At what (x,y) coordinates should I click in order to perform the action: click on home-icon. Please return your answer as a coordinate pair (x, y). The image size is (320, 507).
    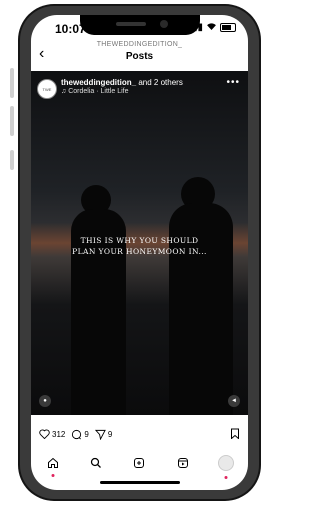
    Looking at the image, I should click on (53, 467).